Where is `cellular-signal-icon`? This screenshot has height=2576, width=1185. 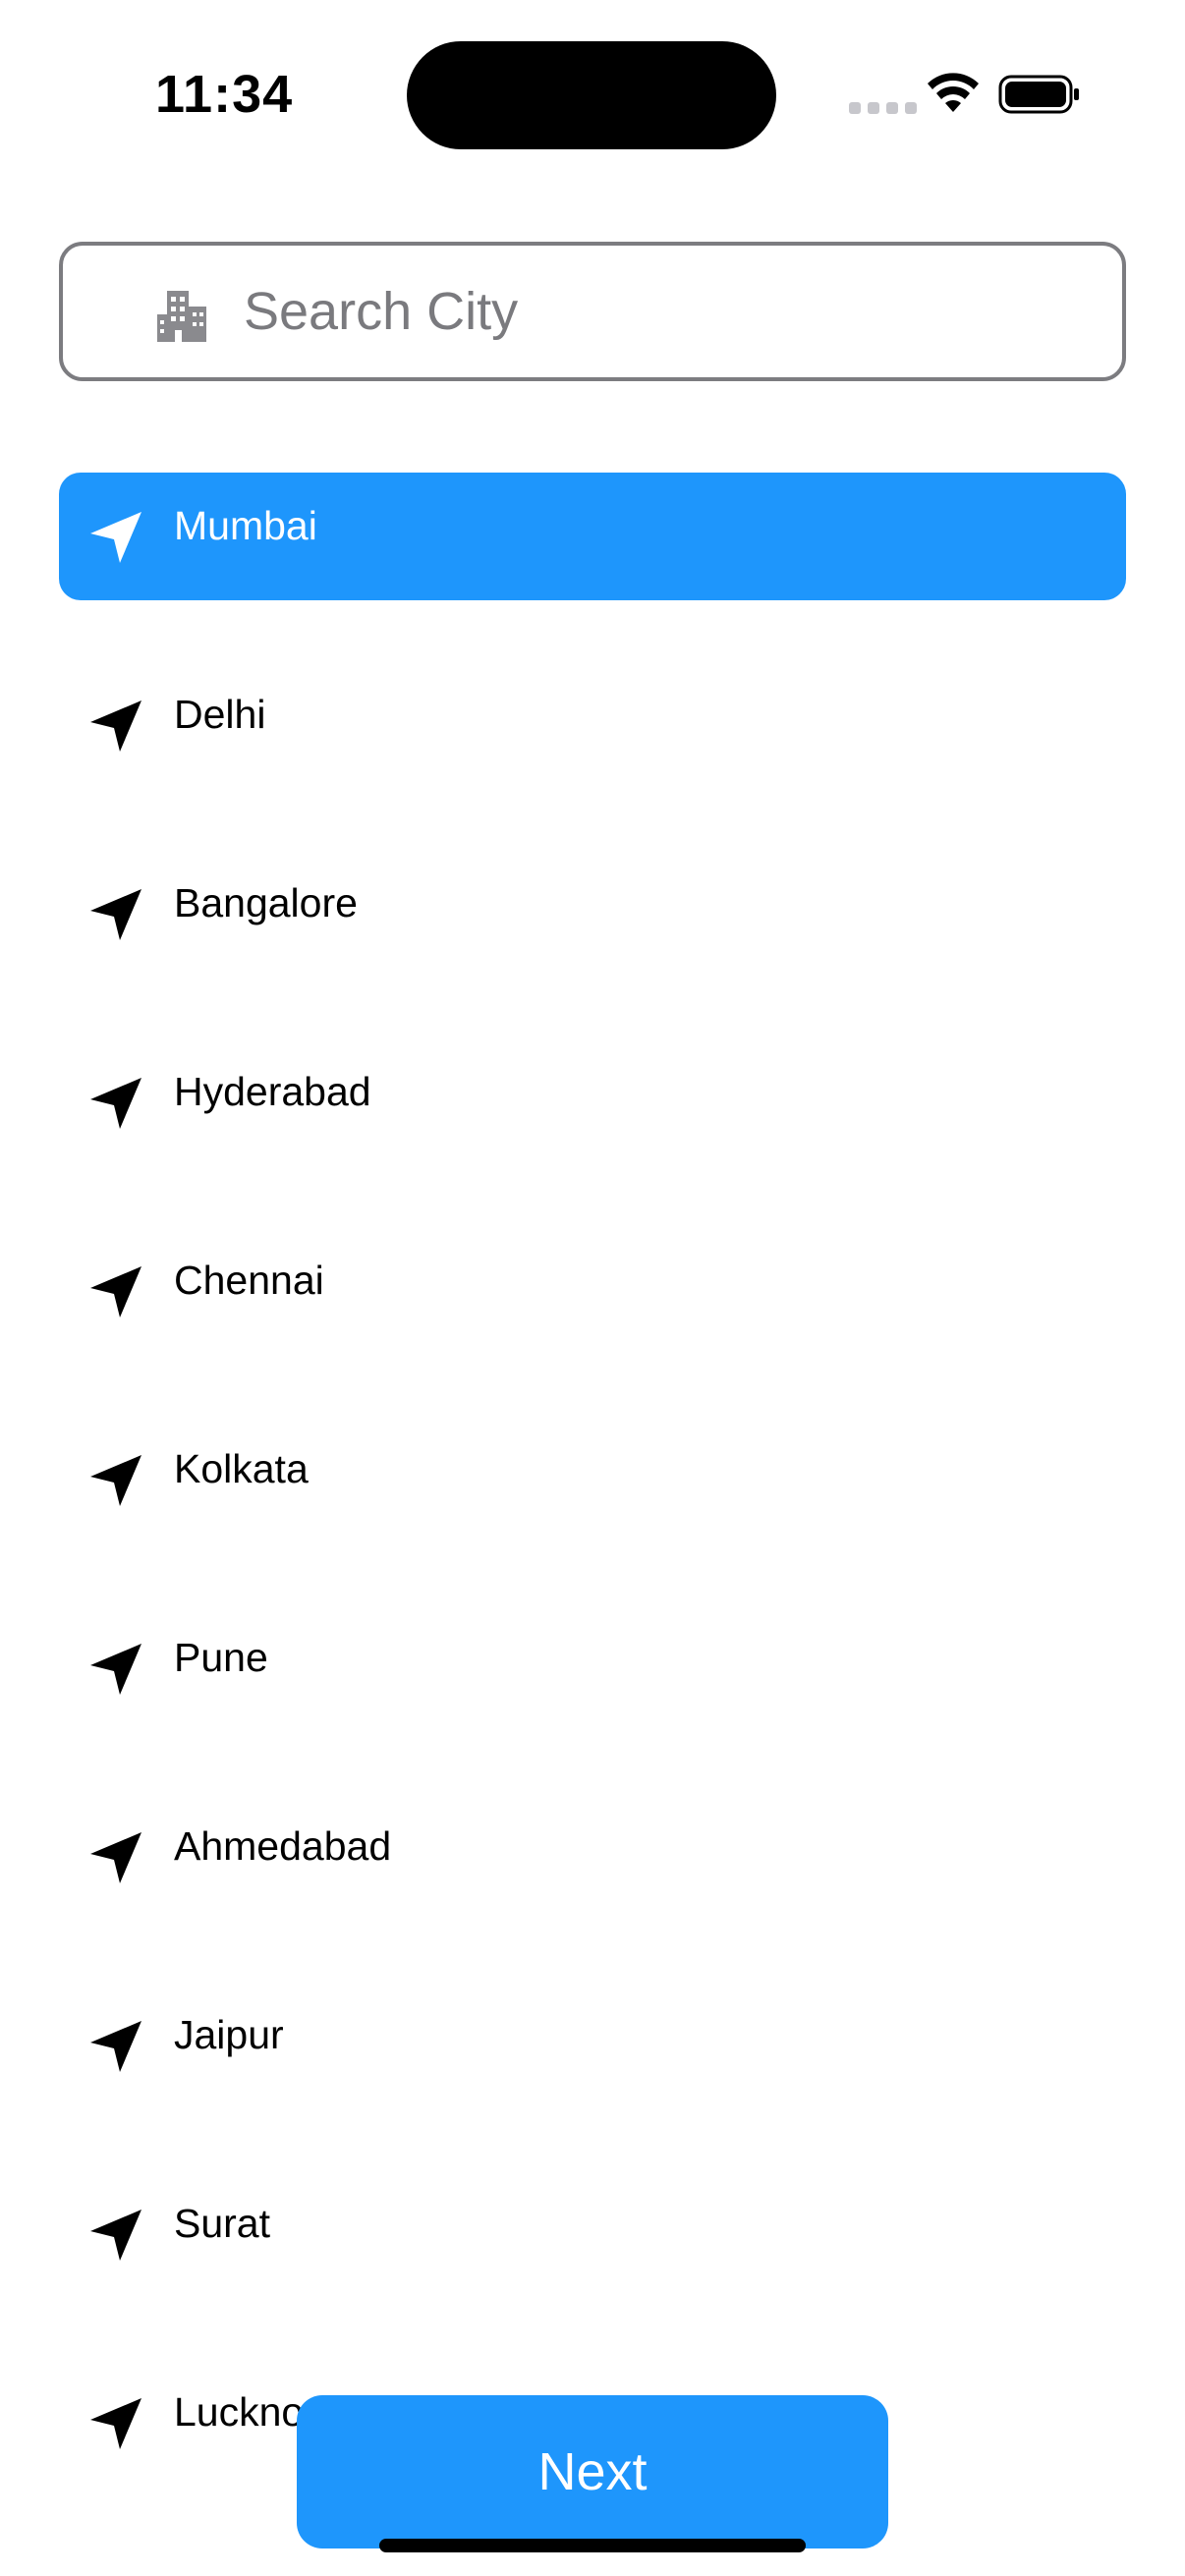 cellular-signal-icon is located at coordinates (883, 108).